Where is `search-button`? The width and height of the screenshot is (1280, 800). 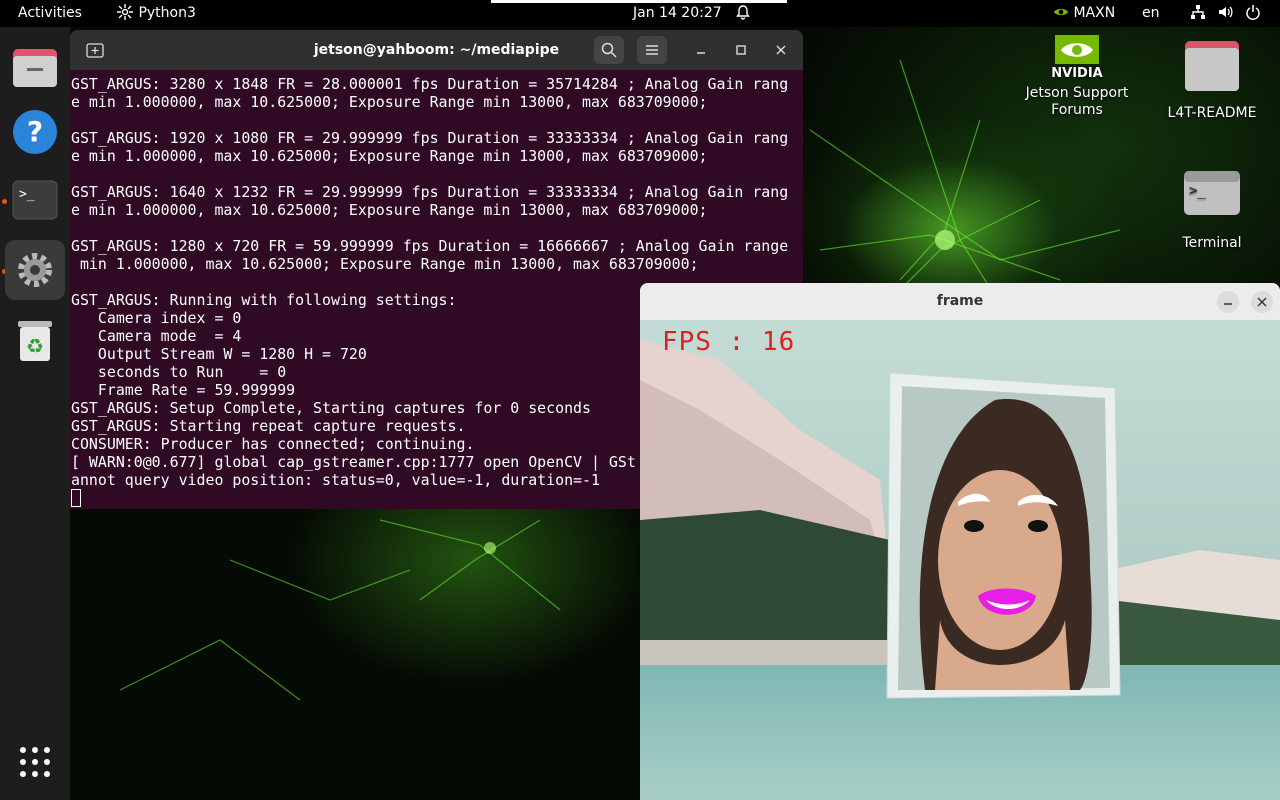
search-button is located at coordinates (609, 50).